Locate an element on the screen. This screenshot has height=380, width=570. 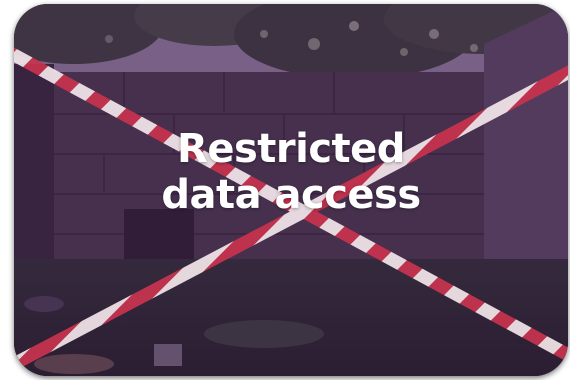
caption-line-1: Restricted is located at coordinates (291, 149).